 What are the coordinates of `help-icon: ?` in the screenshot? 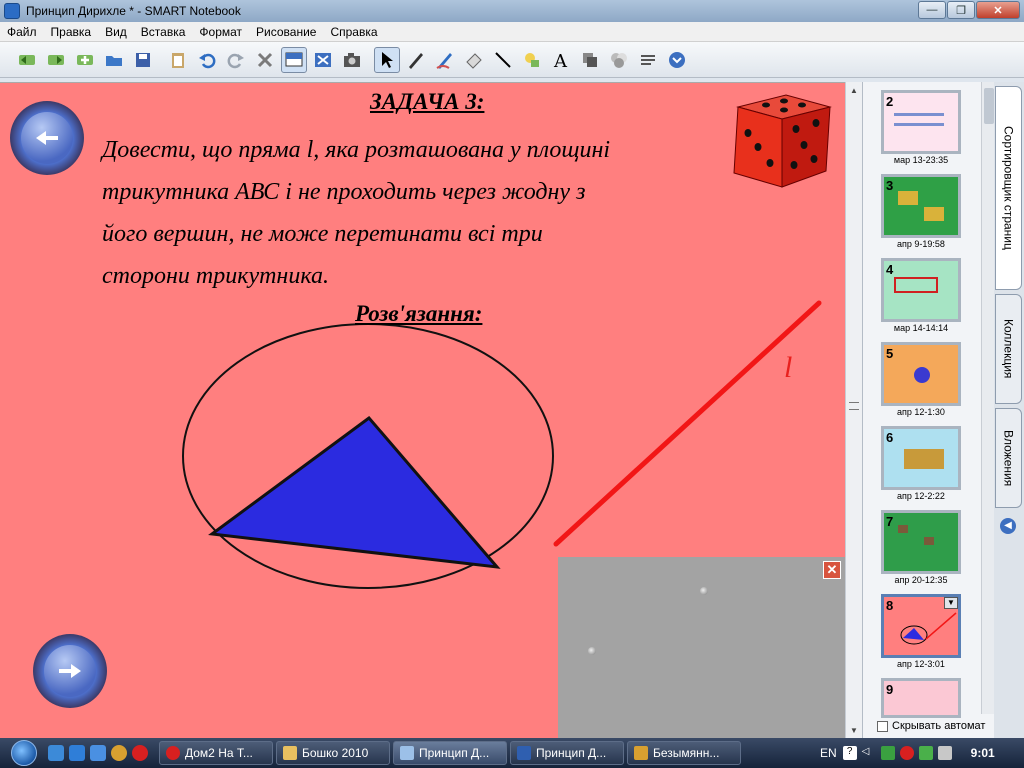 It's located at (849, 753).